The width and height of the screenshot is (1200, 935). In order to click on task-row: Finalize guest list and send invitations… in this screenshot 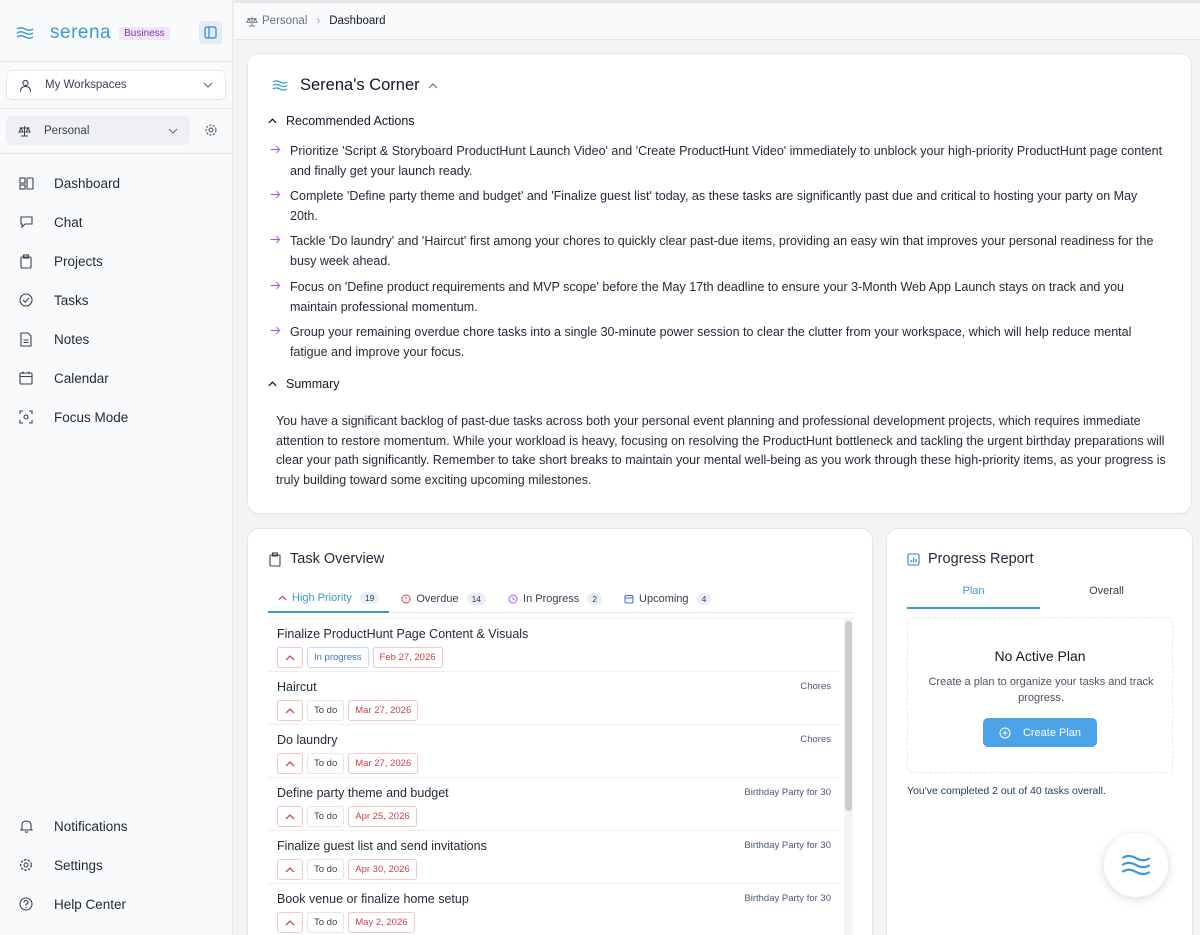, I will do `click(554, 857)`.